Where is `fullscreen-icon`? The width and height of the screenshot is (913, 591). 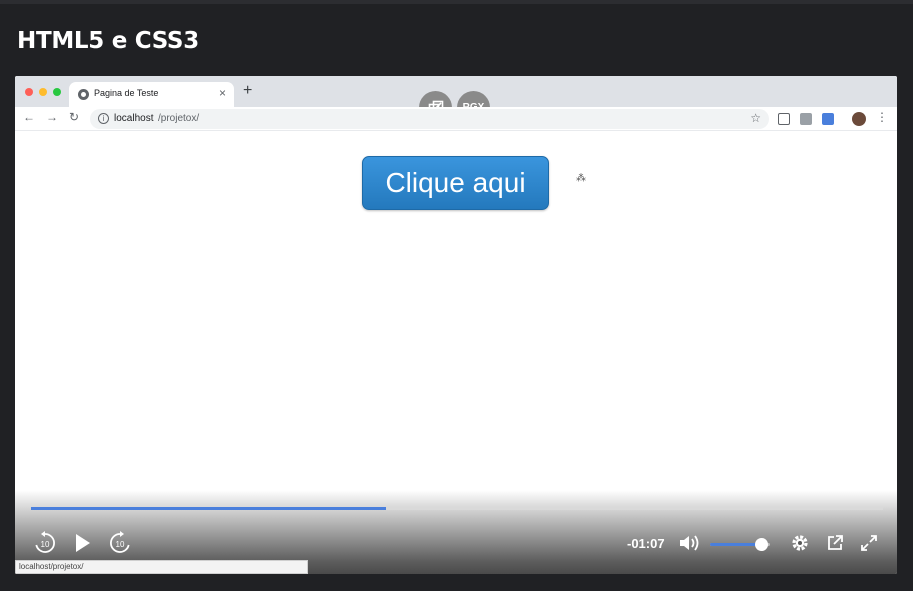
fullscreen-icon is located at coordinates (869, 543).